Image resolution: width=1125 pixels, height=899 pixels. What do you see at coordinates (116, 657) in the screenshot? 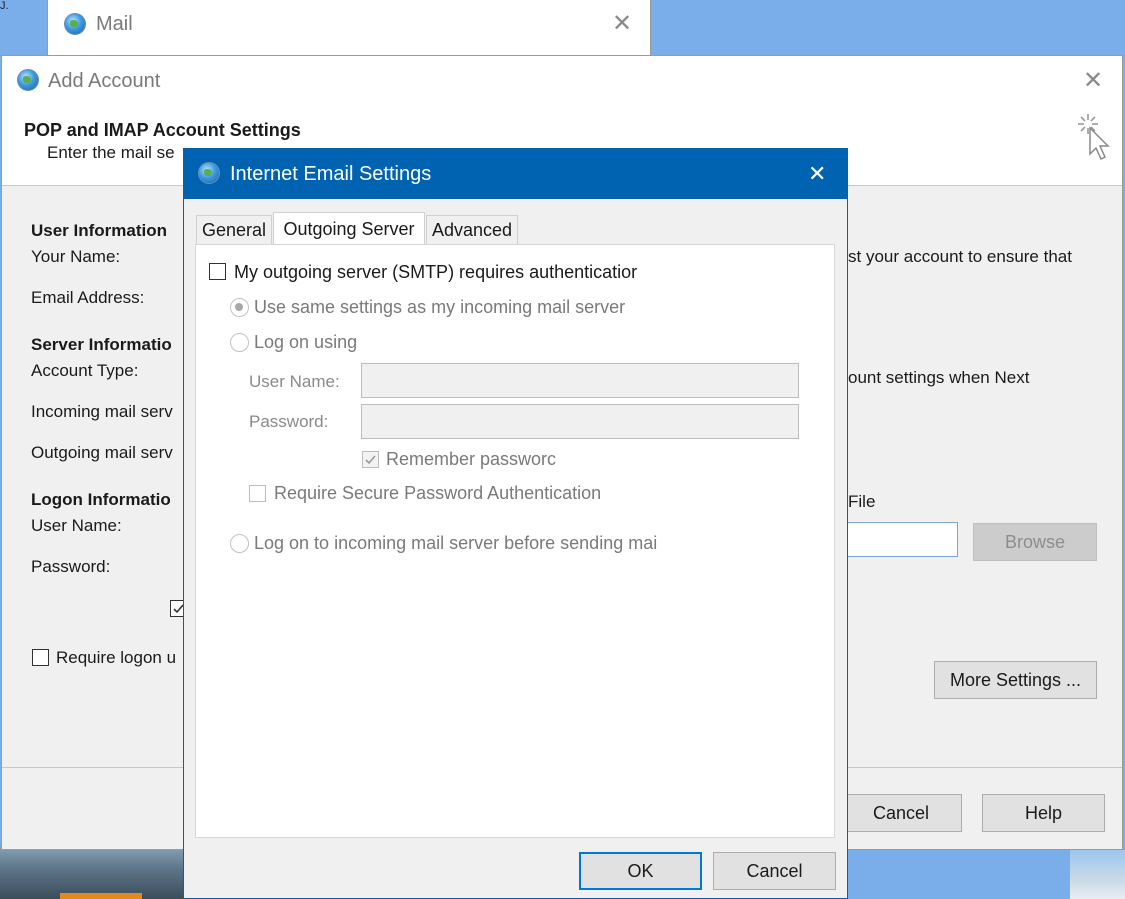
I see `require-logon-label: Require logon u` at bounding box center [116, 657].